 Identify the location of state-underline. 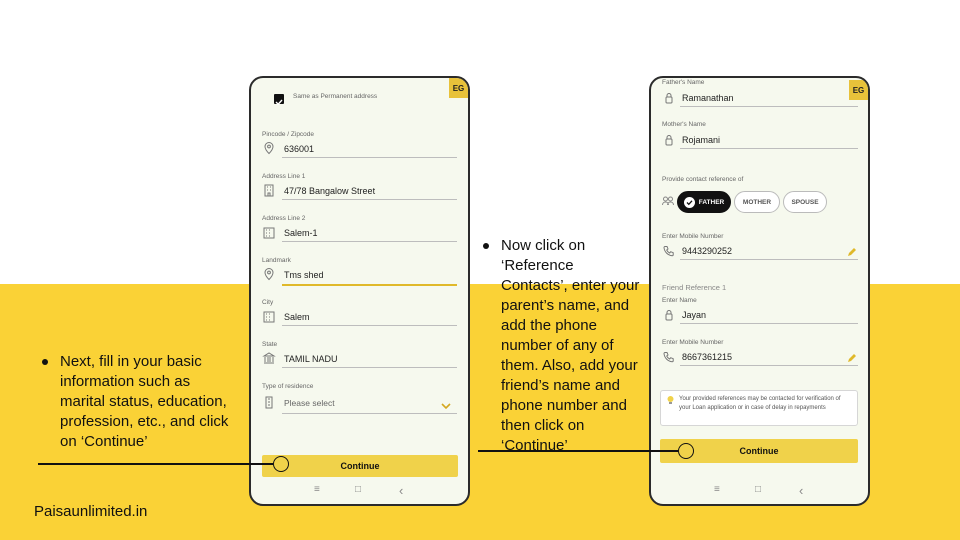
(369, 367).